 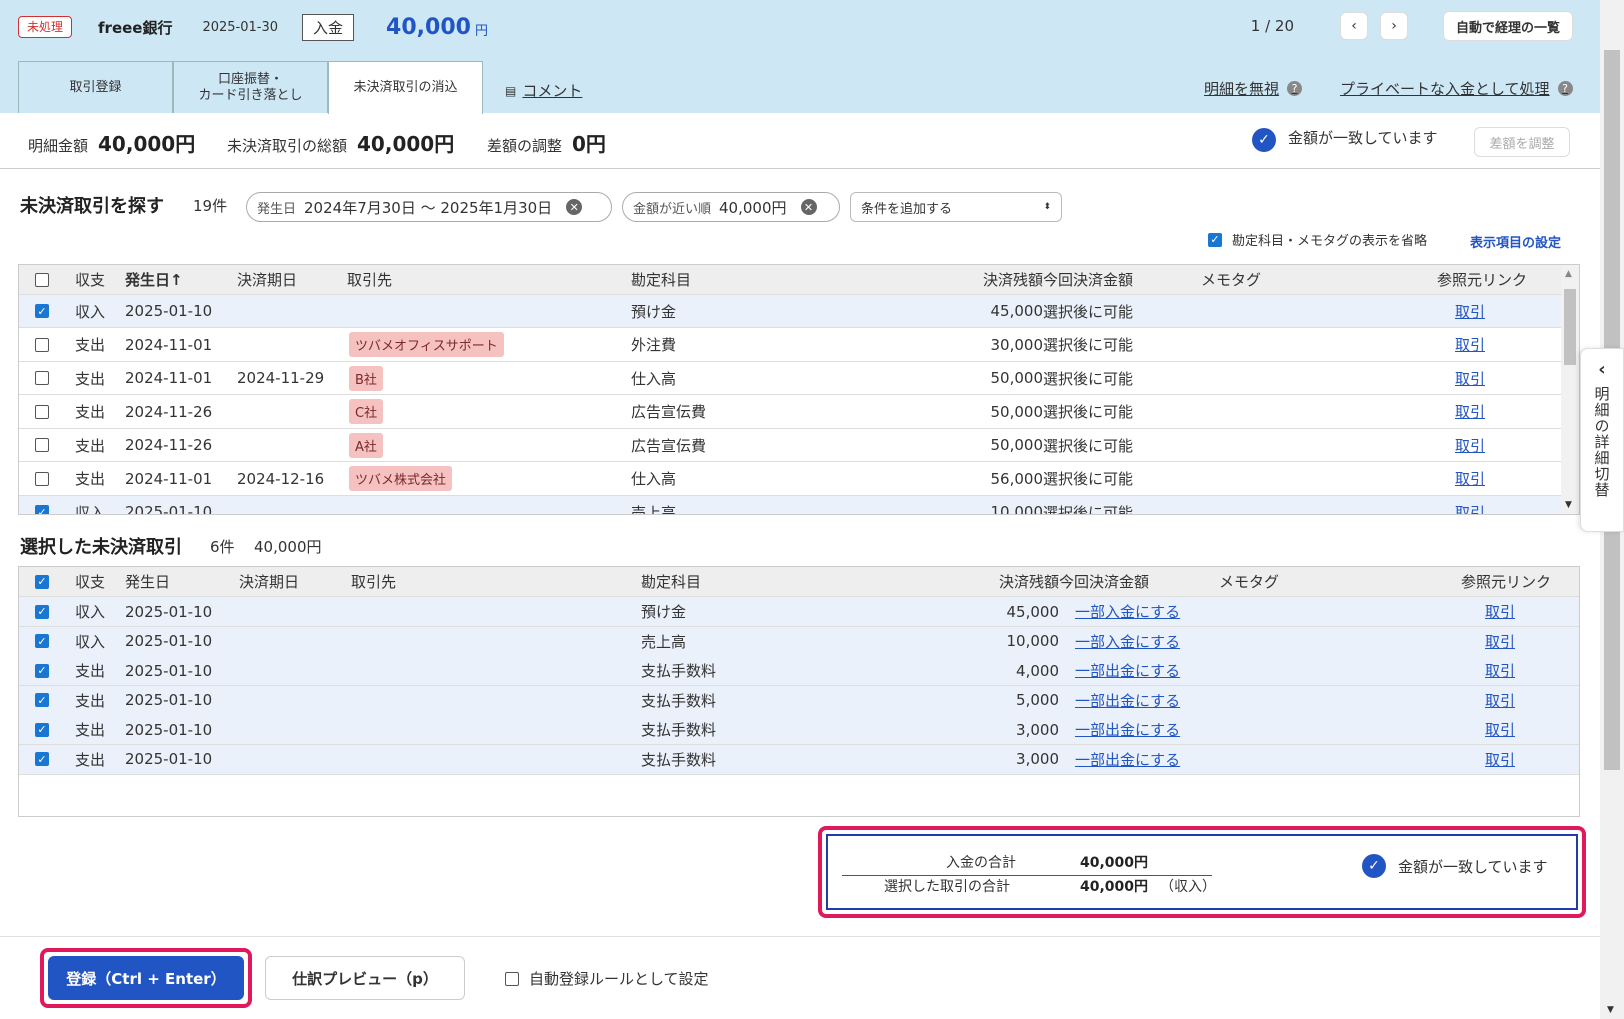 What do you see at coordinates (1394, 26) in the screenshot?
I see `next-button: ›` at bounding box center [1394, 26].